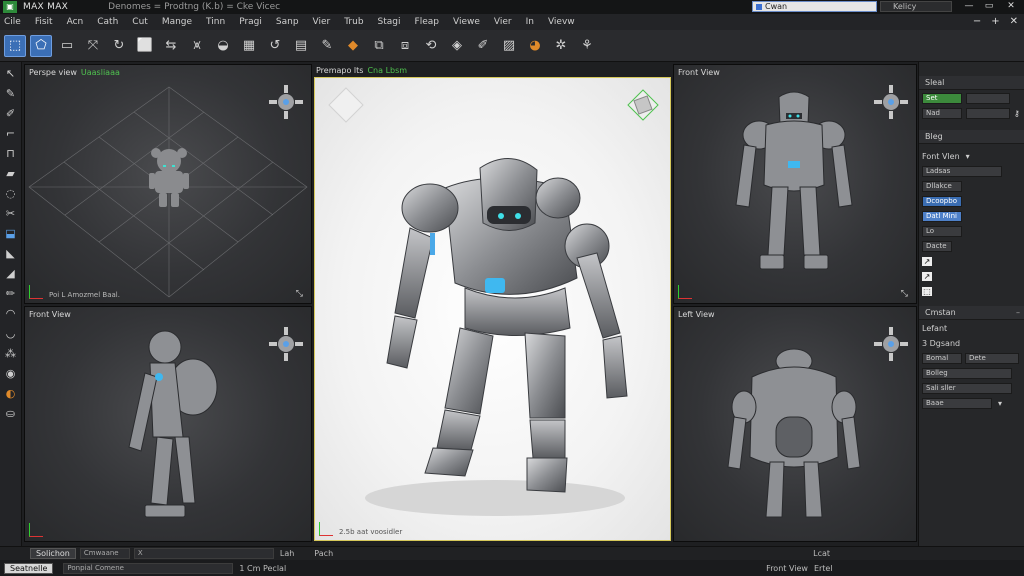 The image size is (1024, 576). Describe the element at coordinates (561, 46) in the screenshot. I see `settings-icon: ✲` at that location.